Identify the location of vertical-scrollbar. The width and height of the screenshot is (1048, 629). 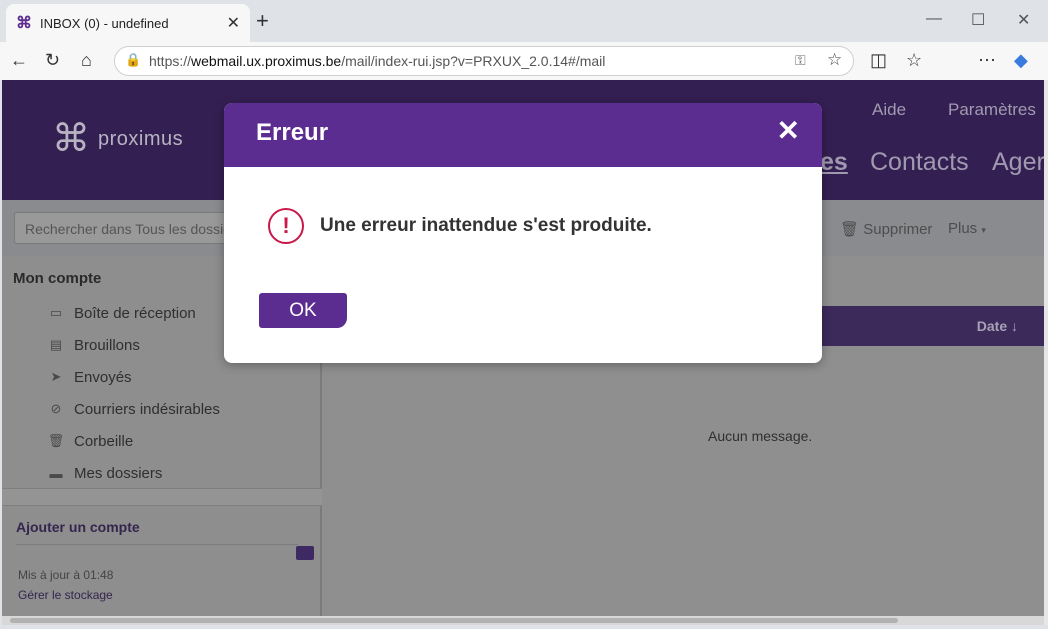
(1046, 352).